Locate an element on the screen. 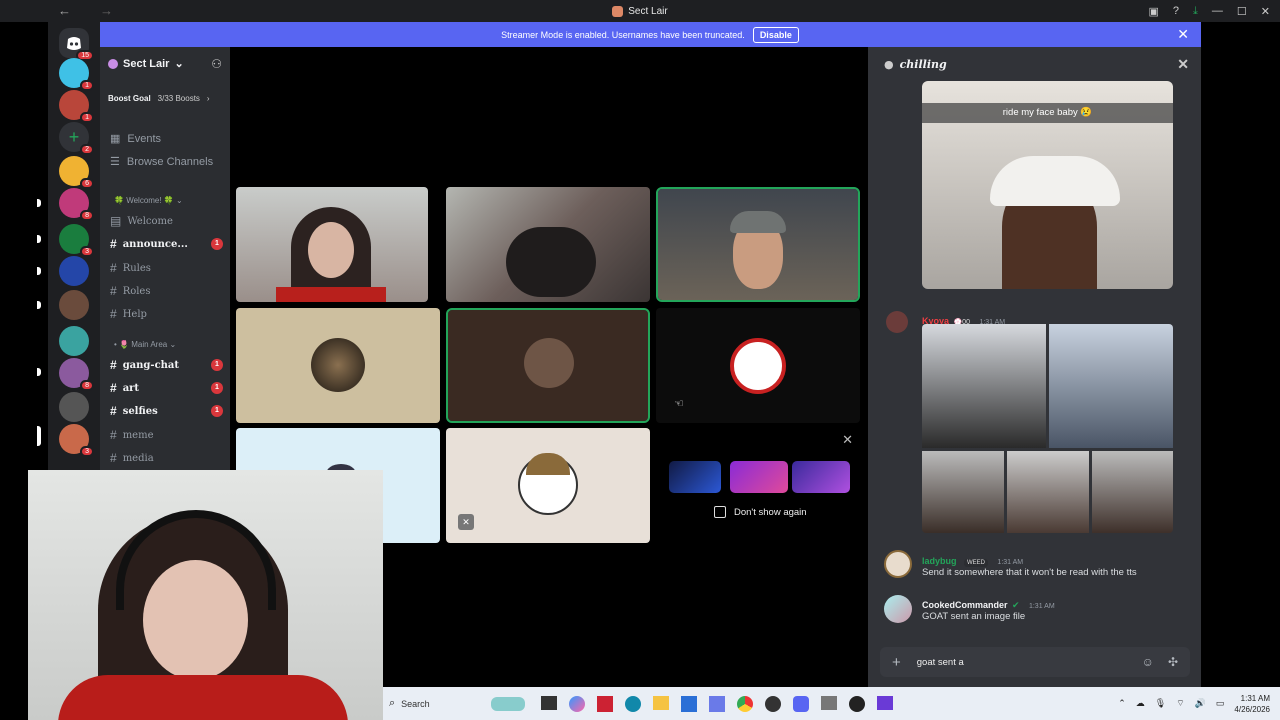 This screenshot has height=720, width=1280. copilot-icon is located at coordinates (577, 703).